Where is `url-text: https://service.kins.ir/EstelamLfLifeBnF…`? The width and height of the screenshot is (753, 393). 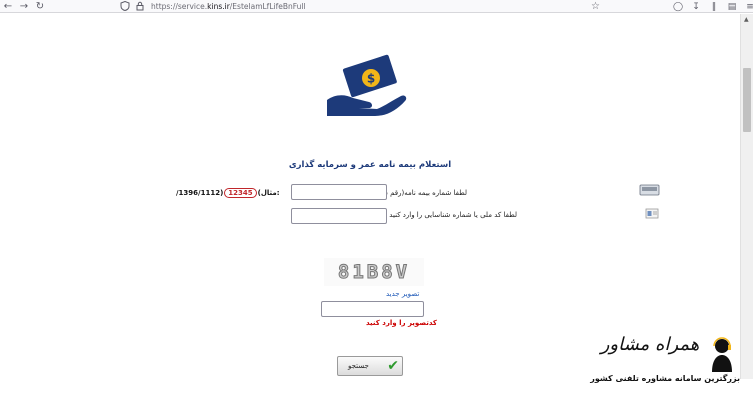 url-text: https://service.kins.ir/EstelamLfLifeBnF… is located at coordinates (228, 6).